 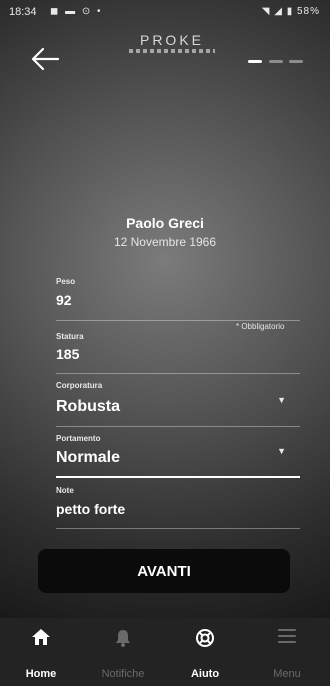 I want to click on status-right-group: ◥ ◢ ▮ 58%, so click(x=291, y=11).